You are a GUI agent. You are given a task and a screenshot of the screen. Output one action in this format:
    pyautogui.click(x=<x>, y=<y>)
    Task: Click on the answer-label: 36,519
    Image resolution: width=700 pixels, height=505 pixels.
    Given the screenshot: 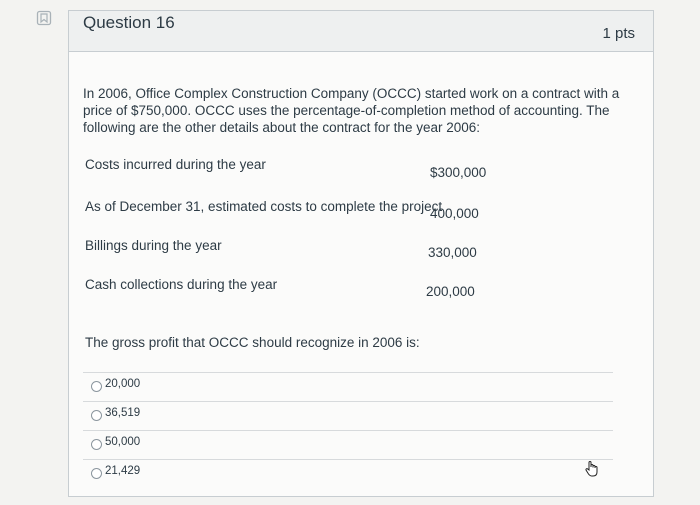 What is the action you would take?
    pyautogui.click(x=123, y=413)
    